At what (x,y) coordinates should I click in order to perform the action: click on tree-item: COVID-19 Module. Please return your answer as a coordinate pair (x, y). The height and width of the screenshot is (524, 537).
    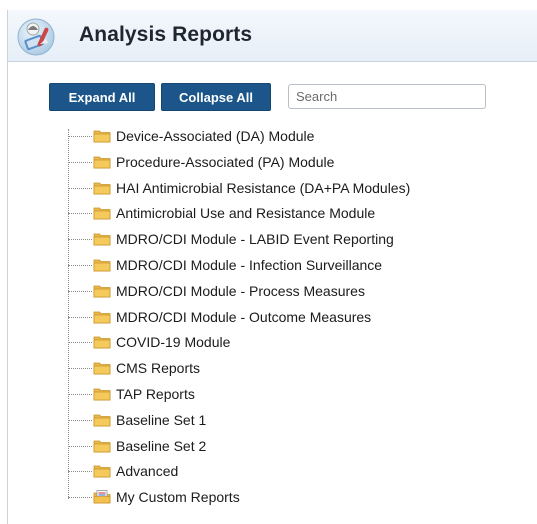
    Looking at the image, I should click on (146, 342).